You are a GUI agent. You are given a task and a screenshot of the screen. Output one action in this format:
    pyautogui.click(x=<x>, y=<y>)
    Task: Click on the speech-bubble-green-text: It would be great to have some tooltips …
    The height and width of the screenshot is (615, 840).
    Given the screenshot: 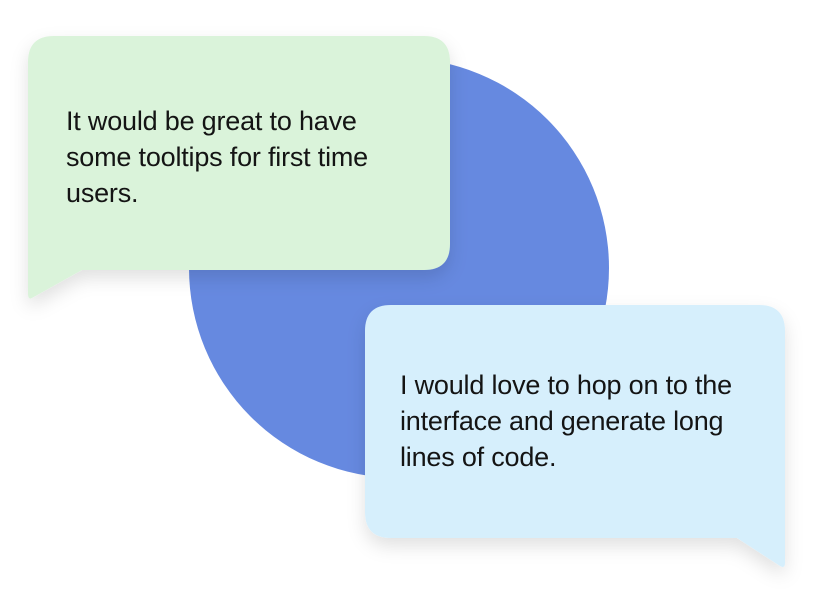 What is the action you would take?
    pyautogui.click(x=217, y=157)
    